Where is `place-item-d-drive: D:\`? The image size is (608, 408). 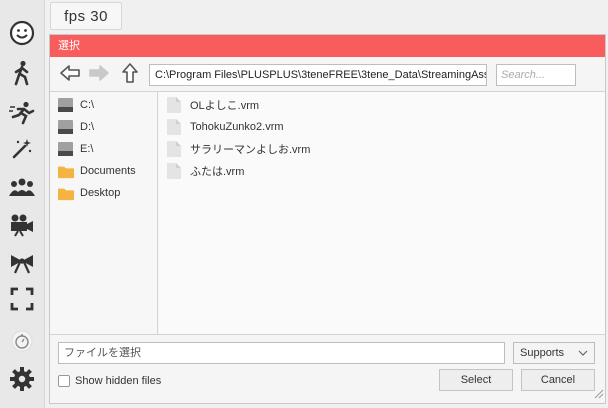 place-item-d-drive: D:\ is located at coordinates (76, 127).